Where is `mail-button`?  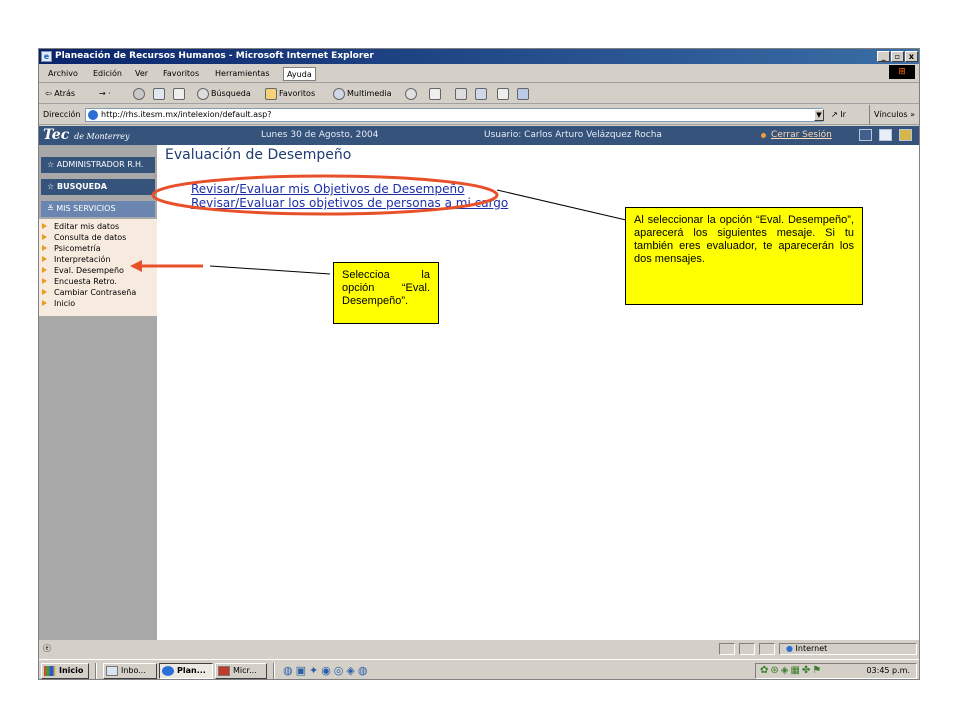
mail-button is located at coordinates (436, 94).